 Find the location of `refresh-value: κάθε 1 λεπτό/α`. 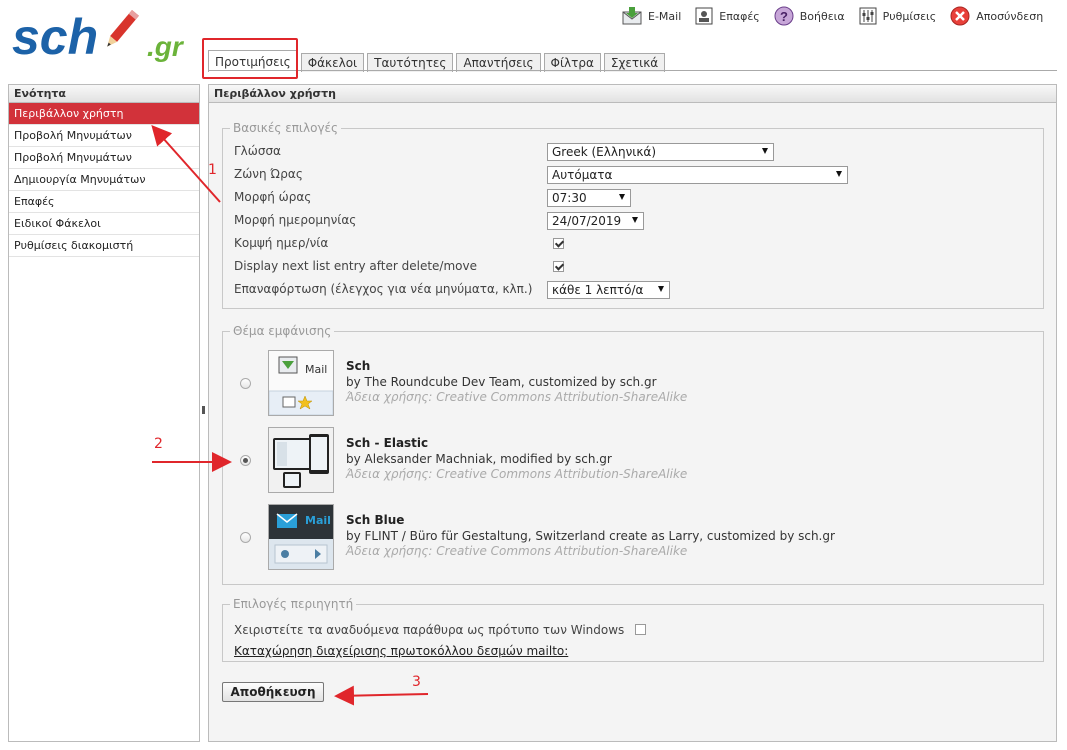

refresh-value: κάθε 1 λεπτό/α is located at coordinates (598, 290).